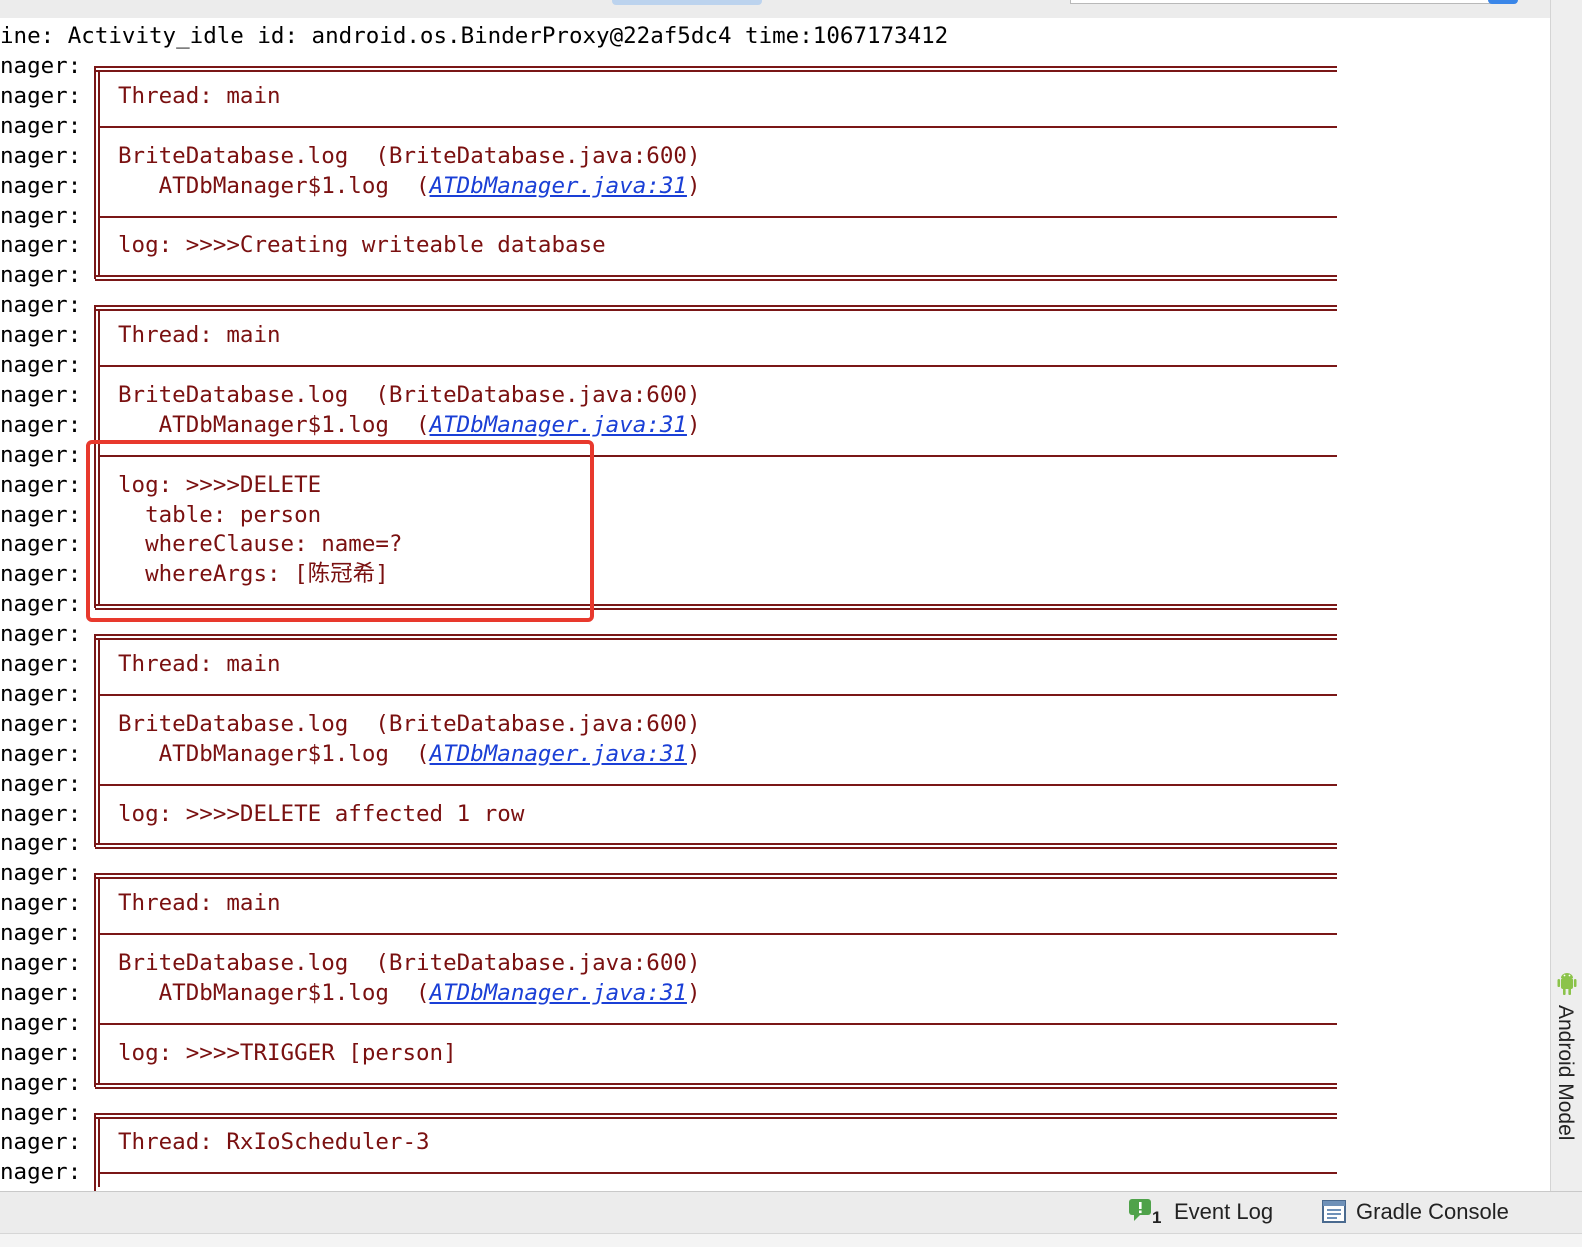 The width and height of the screenshot is (1582, 1247). What do you see at coordinates (687, 2) in the screenshot?
I see `selected-tab-edge` at bounding box center [687, 2].